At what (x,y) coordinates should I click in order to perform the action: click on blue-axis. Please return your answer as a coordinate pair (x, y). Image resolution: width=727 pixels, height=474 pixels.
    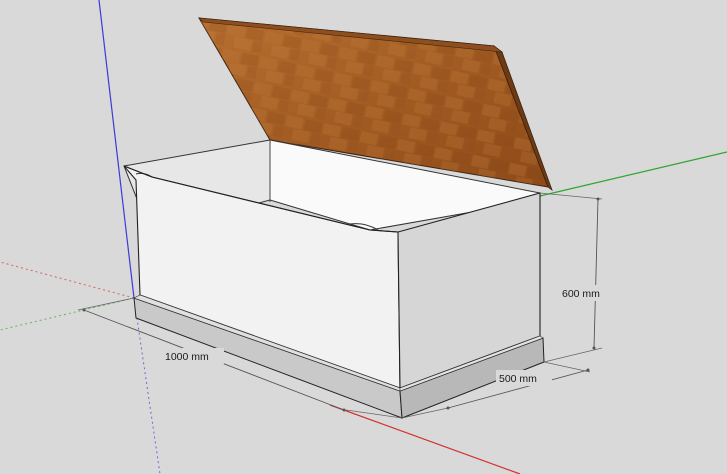
    Looking at the image, I should click on (116, 149).